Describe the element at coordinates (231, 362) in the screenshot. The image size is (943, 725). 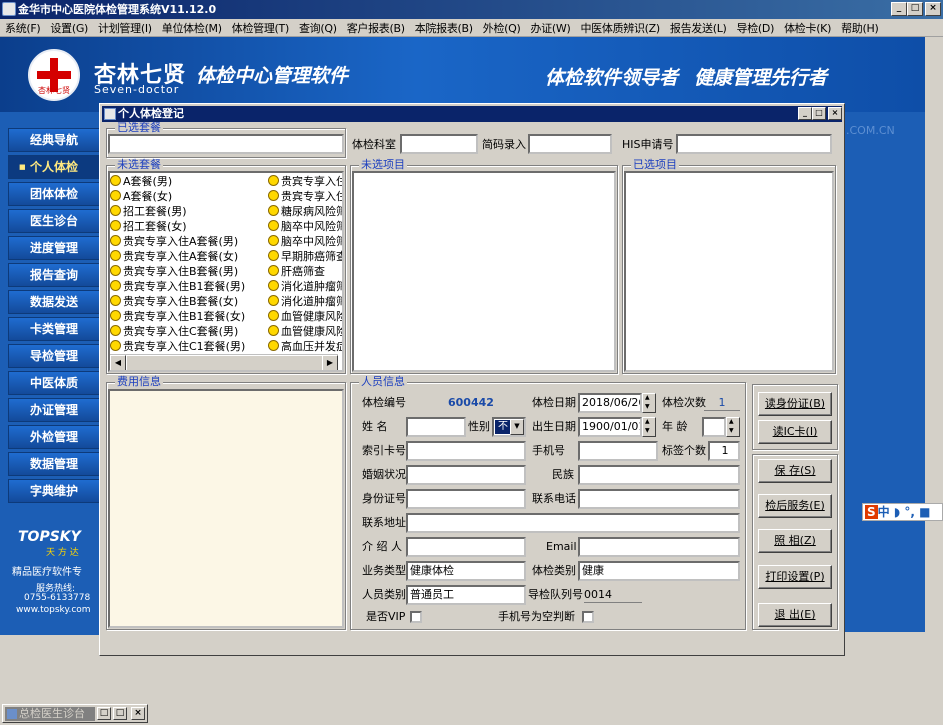
I see `scroll-thumb` at that location.